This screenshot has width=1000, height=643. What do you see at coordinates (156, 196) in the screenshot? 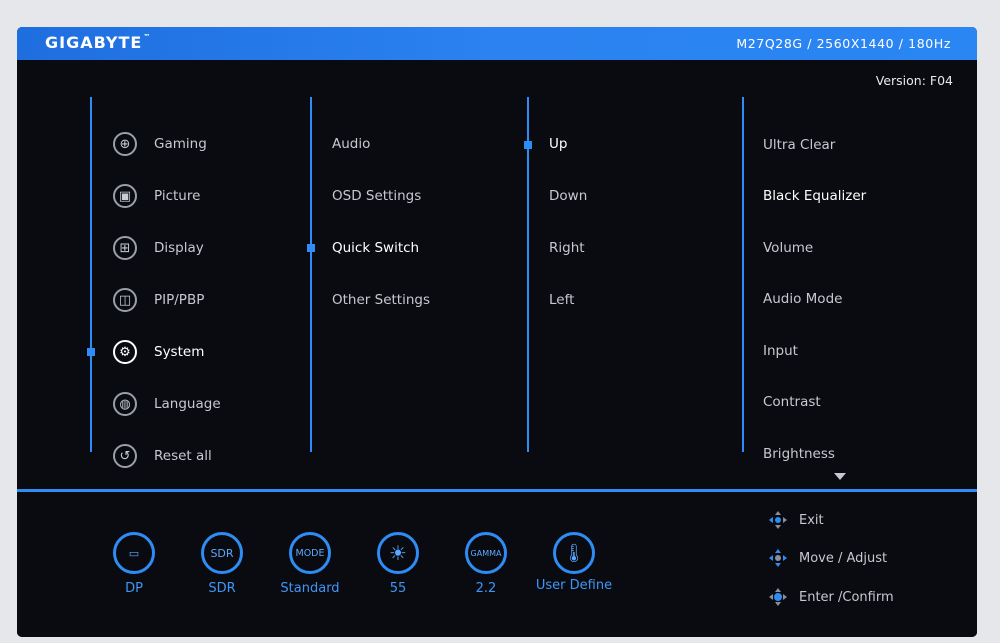
I see `menu-item-picture: ▣ Picture` at bounding box center [156, 196].